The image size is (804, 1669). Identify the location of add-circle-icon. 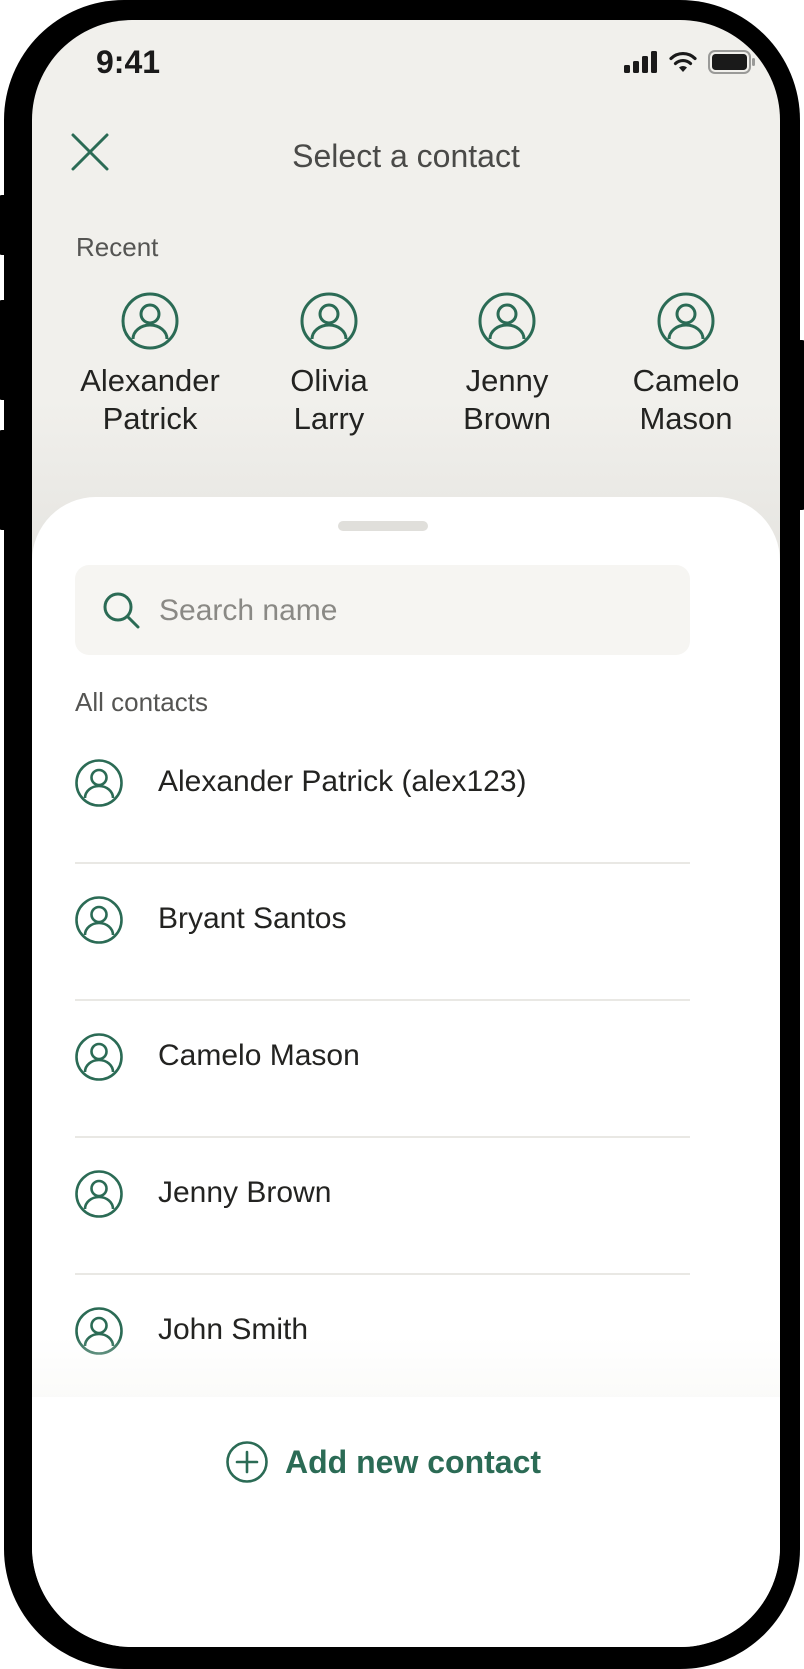
(247, 1462).